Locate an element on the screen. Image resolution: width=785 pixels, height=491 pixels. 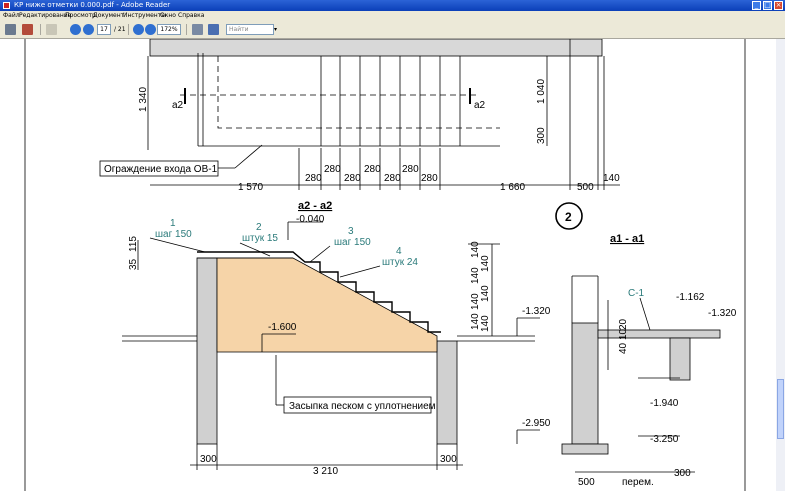
zoom-in-icon is located at coordinates (150, 29).